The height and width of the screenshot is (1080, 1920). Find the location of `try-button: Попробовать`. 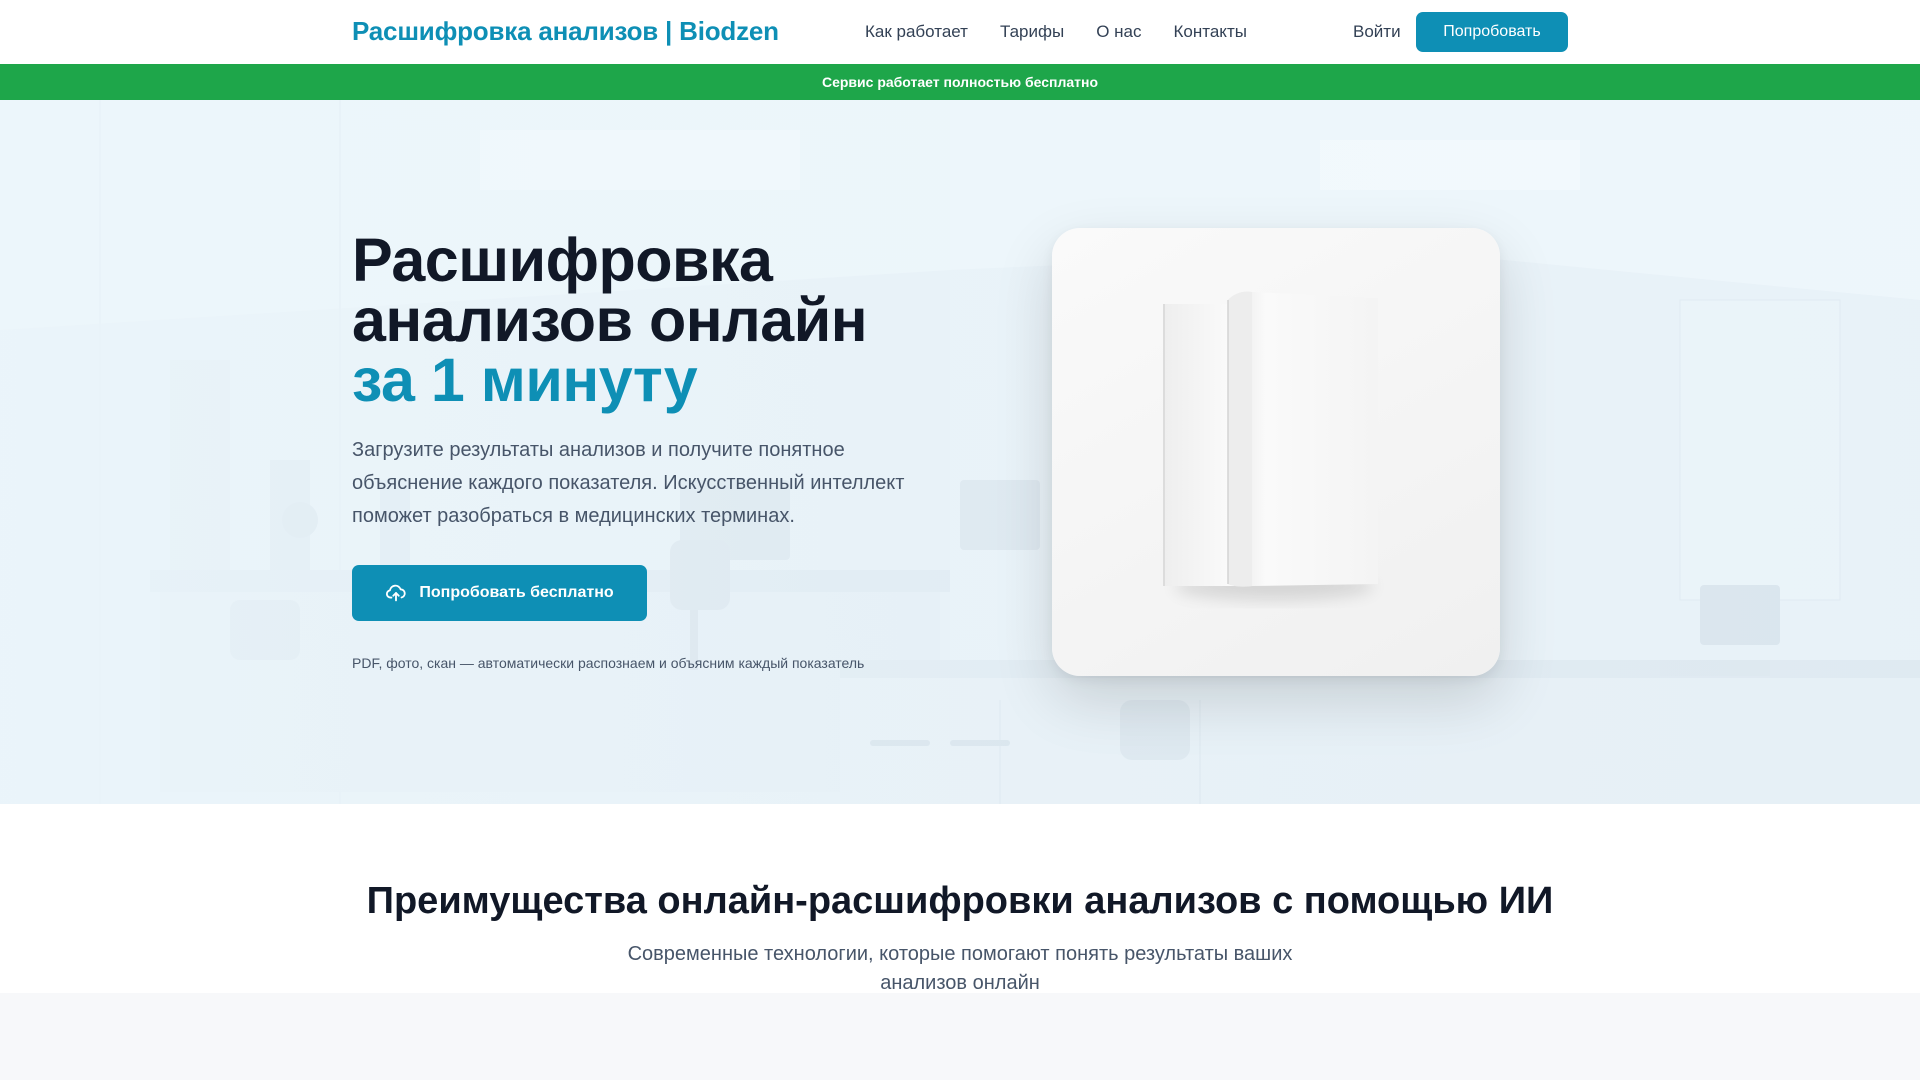

try-button: Попробовать is located at coordinates (1492, 32).